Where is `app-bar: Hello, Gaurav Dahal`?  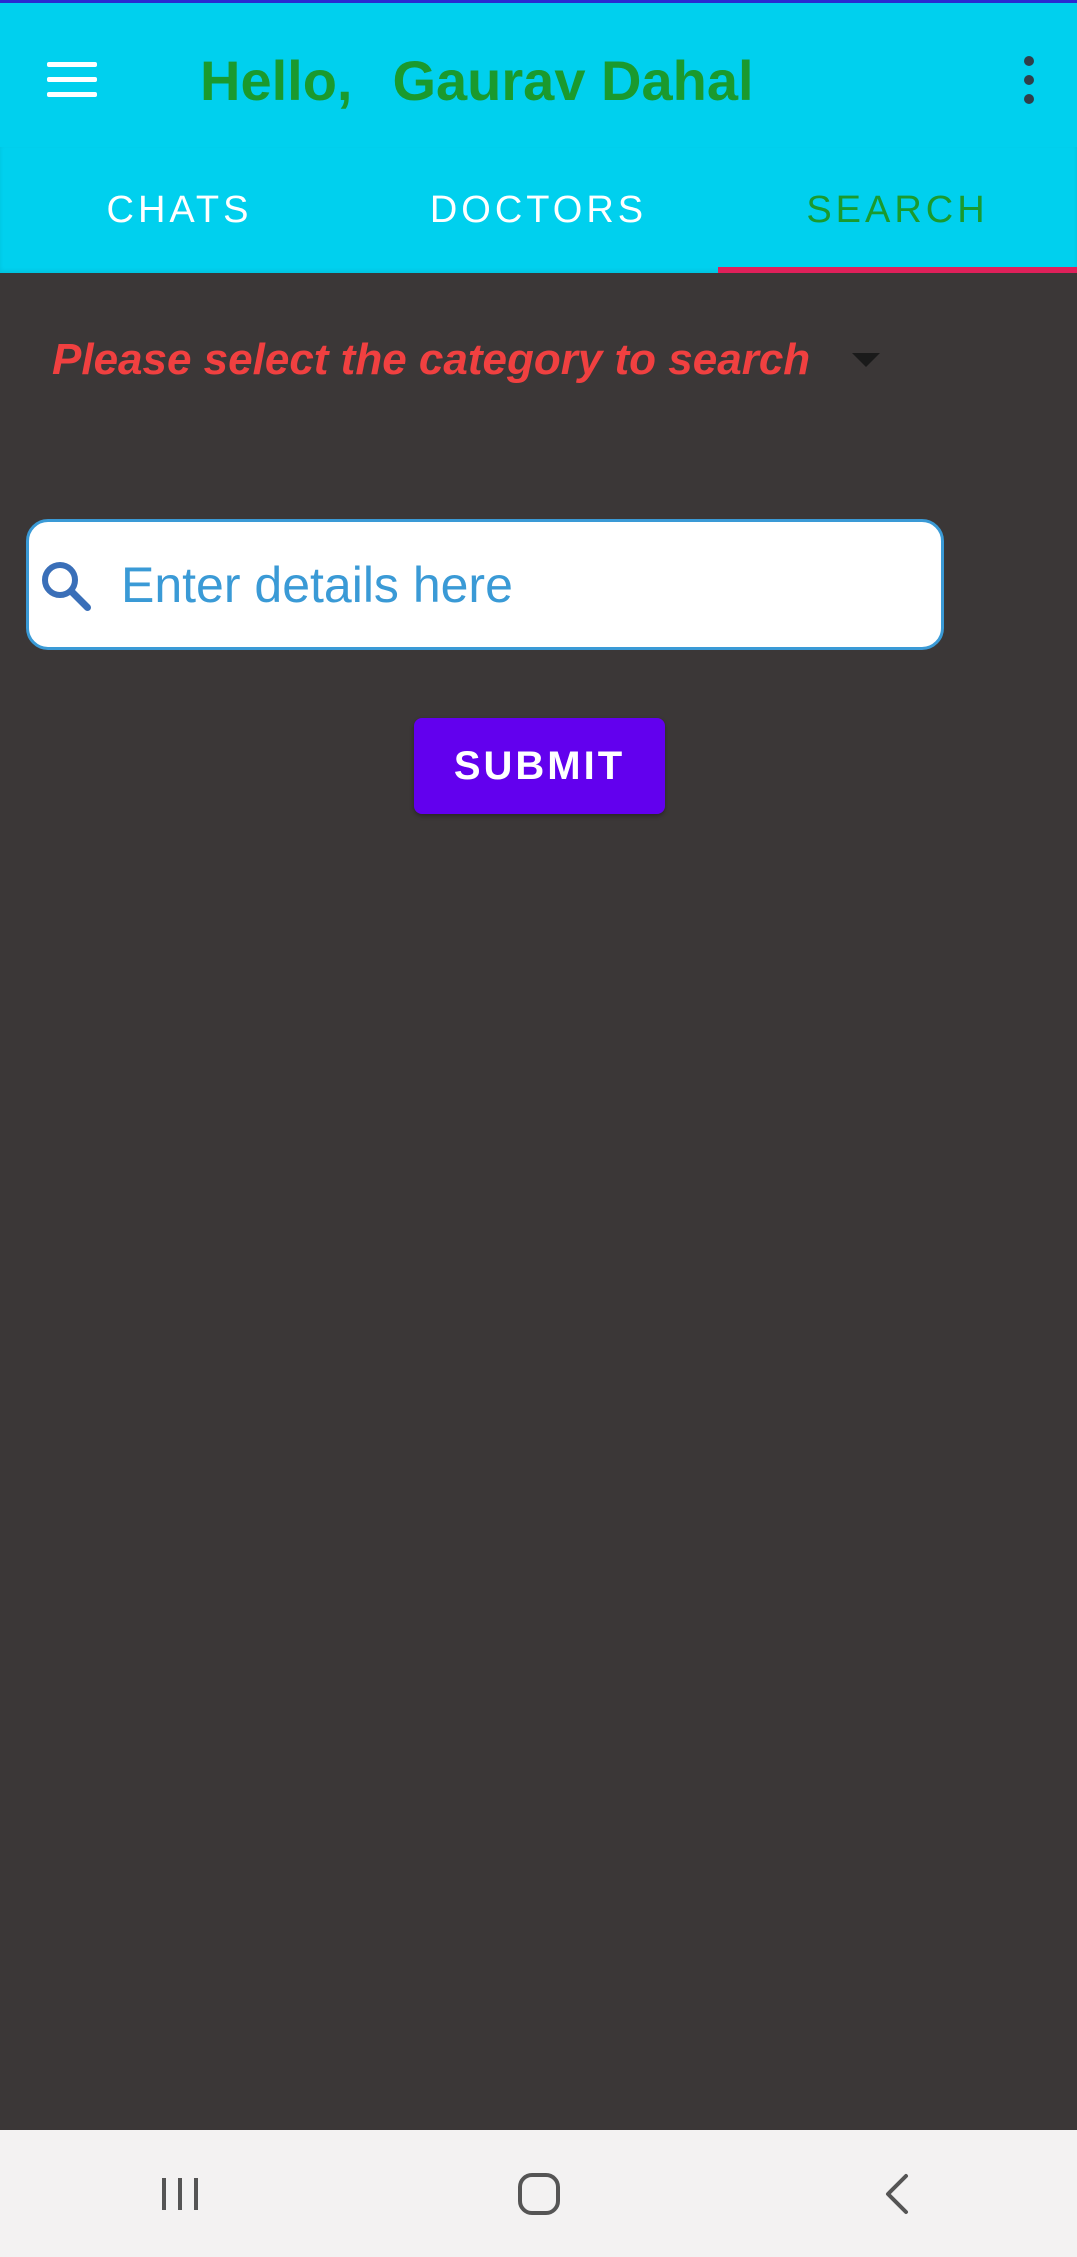
app-bar: Hello, Gaurav Dahal is located at coordinates (538, 73).